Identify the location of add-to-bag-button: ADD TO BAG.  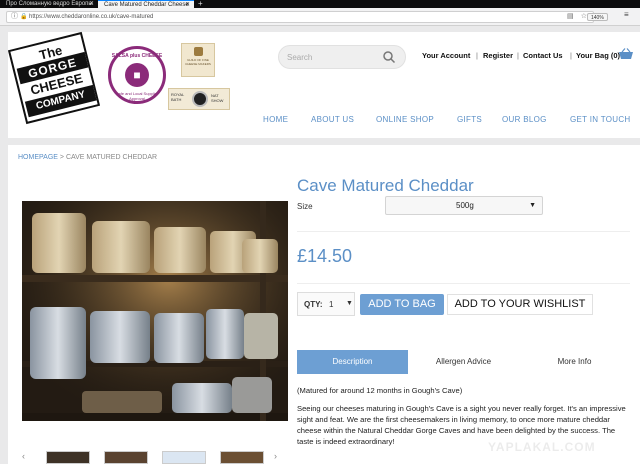
(402, 304).